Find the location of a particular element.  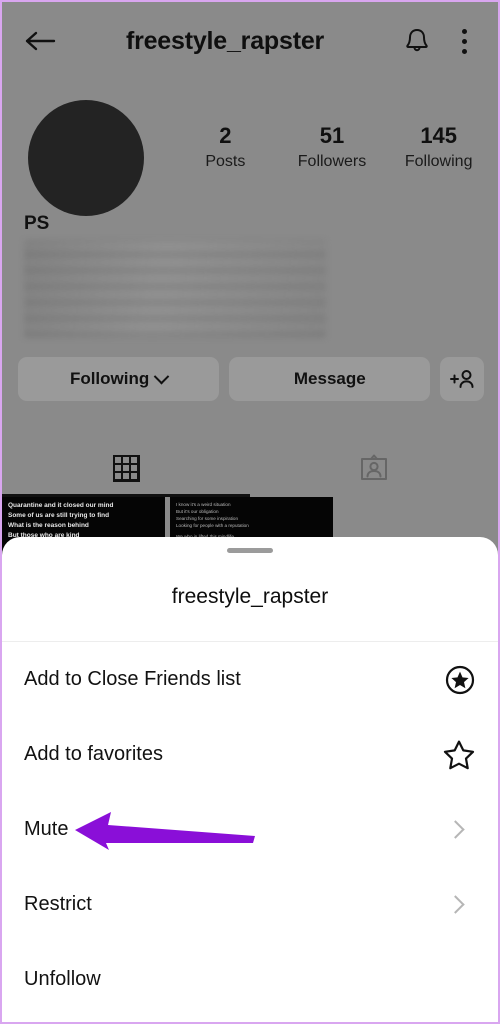

profile-action-buttons: Following Message is located at coordinates (251, 379).